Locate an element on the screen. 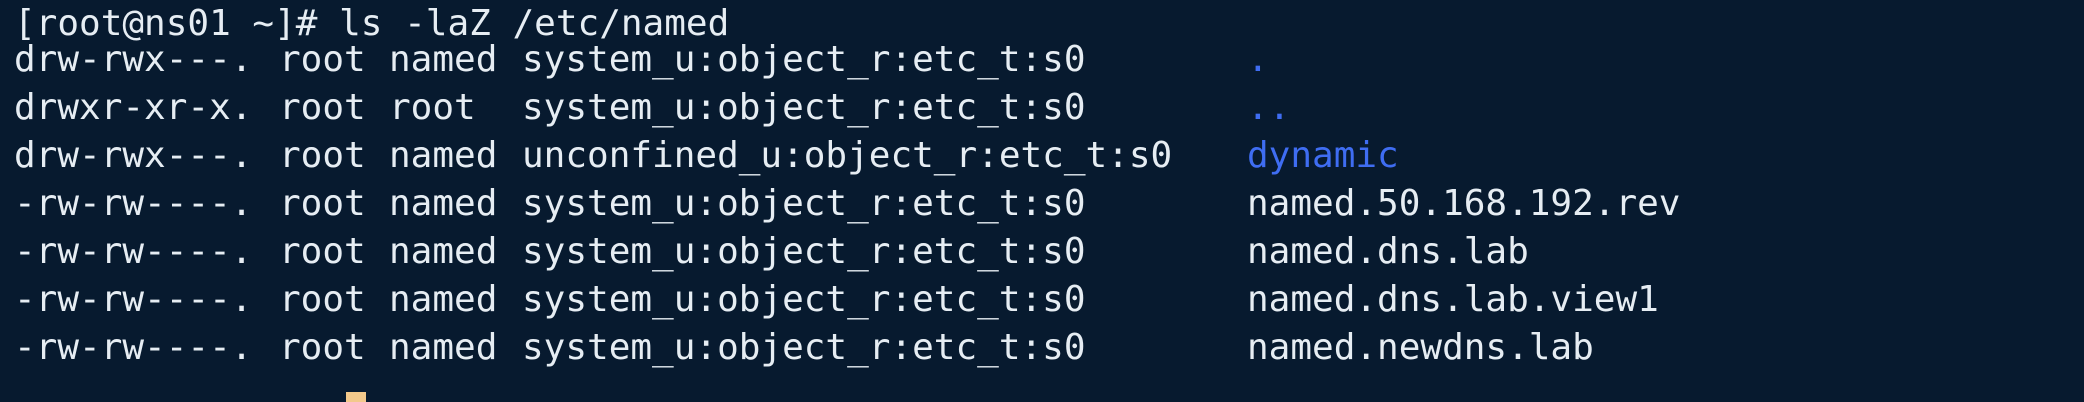  file-name: named.dns.lab is located at coordinates (1388, 251).